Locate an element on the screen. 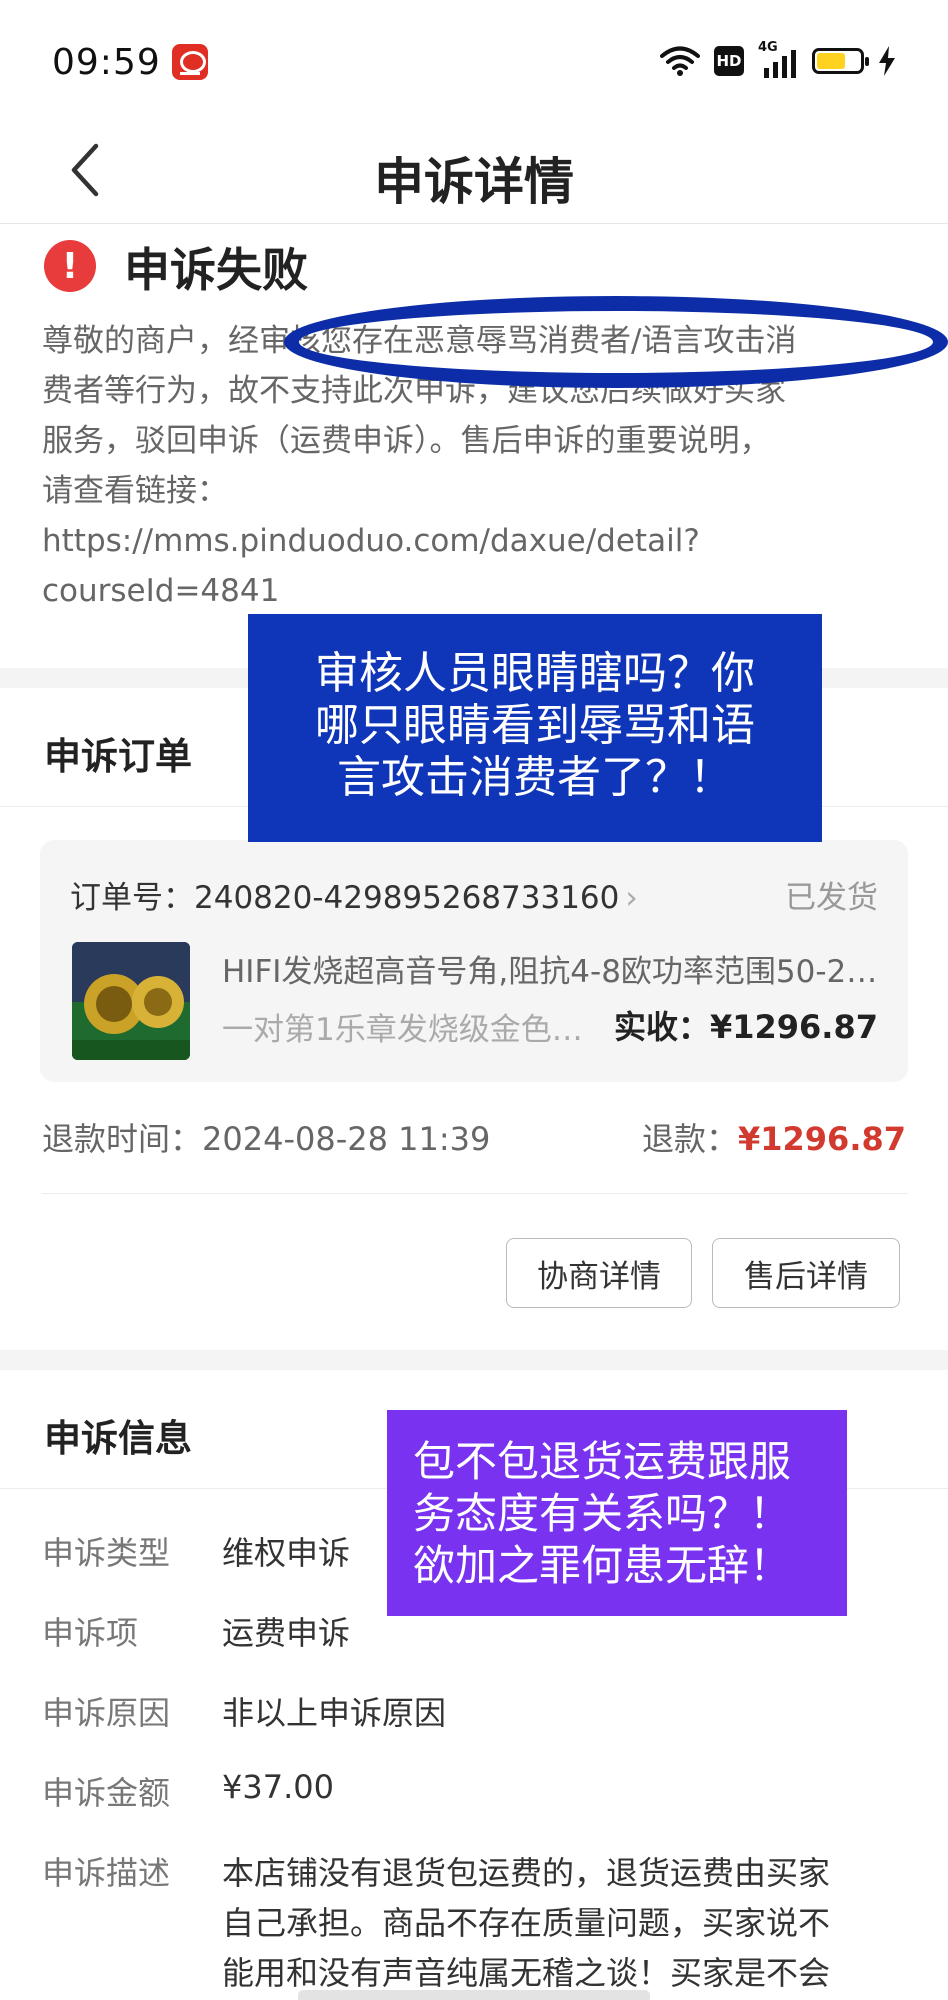 The width and height of the screenshot is (948, 2000). aftersale-details-button: 售后详情 is located at coordinates (806, 1273).